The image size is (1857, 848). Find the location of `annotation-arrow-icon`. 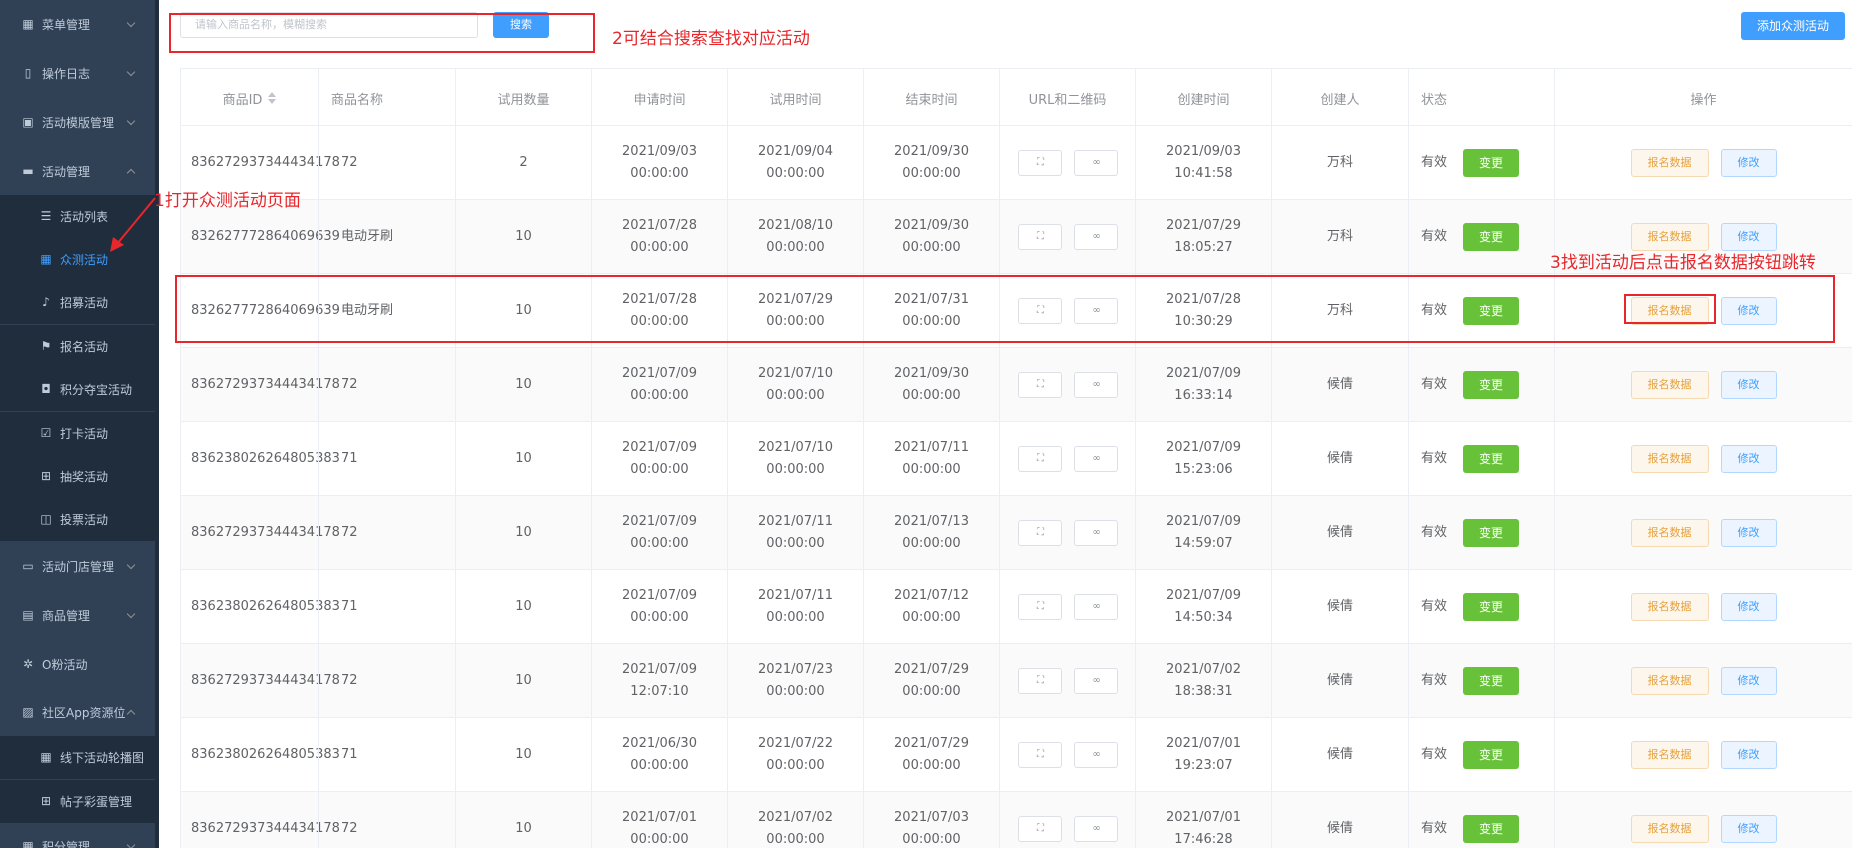

annotation-arrow-icon is located at coordinates (133, 224).